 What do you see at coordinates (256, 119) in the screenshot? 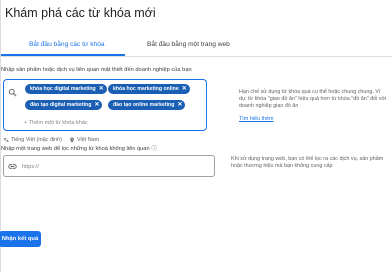
I see `learn-more-link: Tìm hiểu thêm` at bounding box center [256, 119].